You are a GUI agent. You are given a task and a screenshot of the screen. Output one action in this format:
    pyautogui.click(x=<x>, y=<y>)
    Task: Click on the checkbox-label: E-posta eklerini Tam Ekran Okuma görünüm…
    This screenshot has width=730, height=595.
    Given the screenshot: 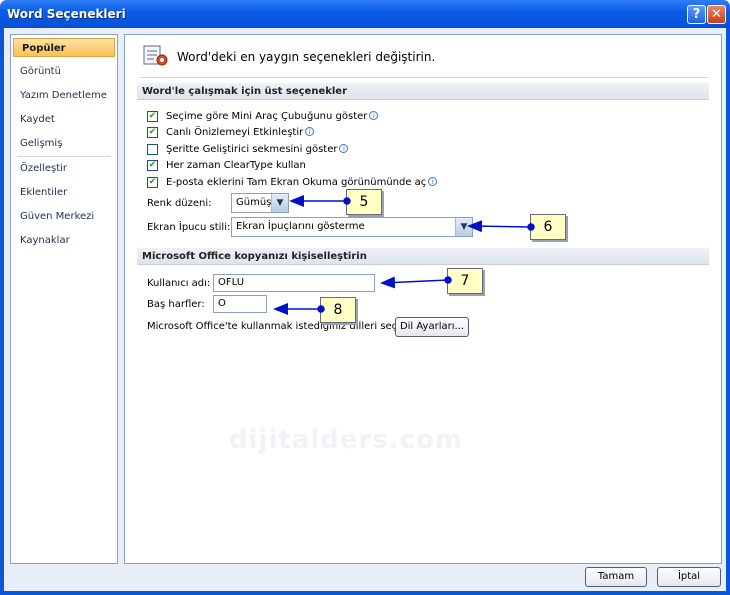 What is the action you would take?
    pyautogui.click(x=296, y=182)
    